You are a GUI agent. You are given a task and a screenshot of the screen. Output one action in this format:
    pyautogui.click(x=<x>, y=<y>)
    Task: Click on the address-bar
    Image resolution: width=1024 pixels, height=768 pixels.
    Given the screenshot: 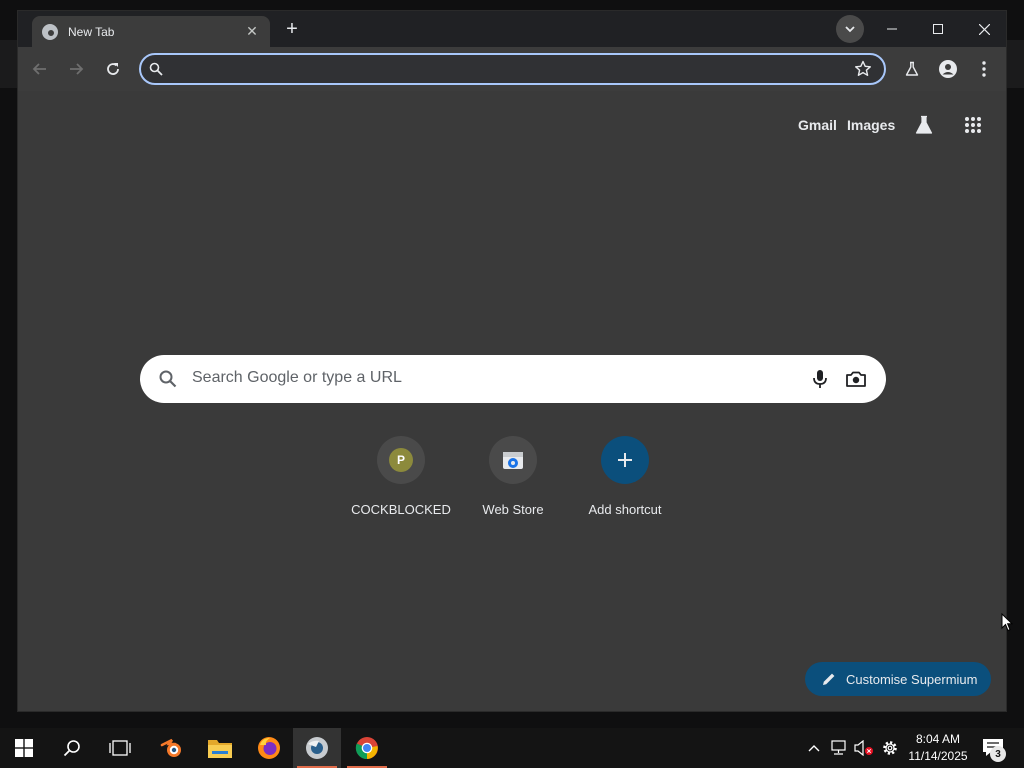 What is the action you would take?
    pyautogui.click(x=512, y=69)
    